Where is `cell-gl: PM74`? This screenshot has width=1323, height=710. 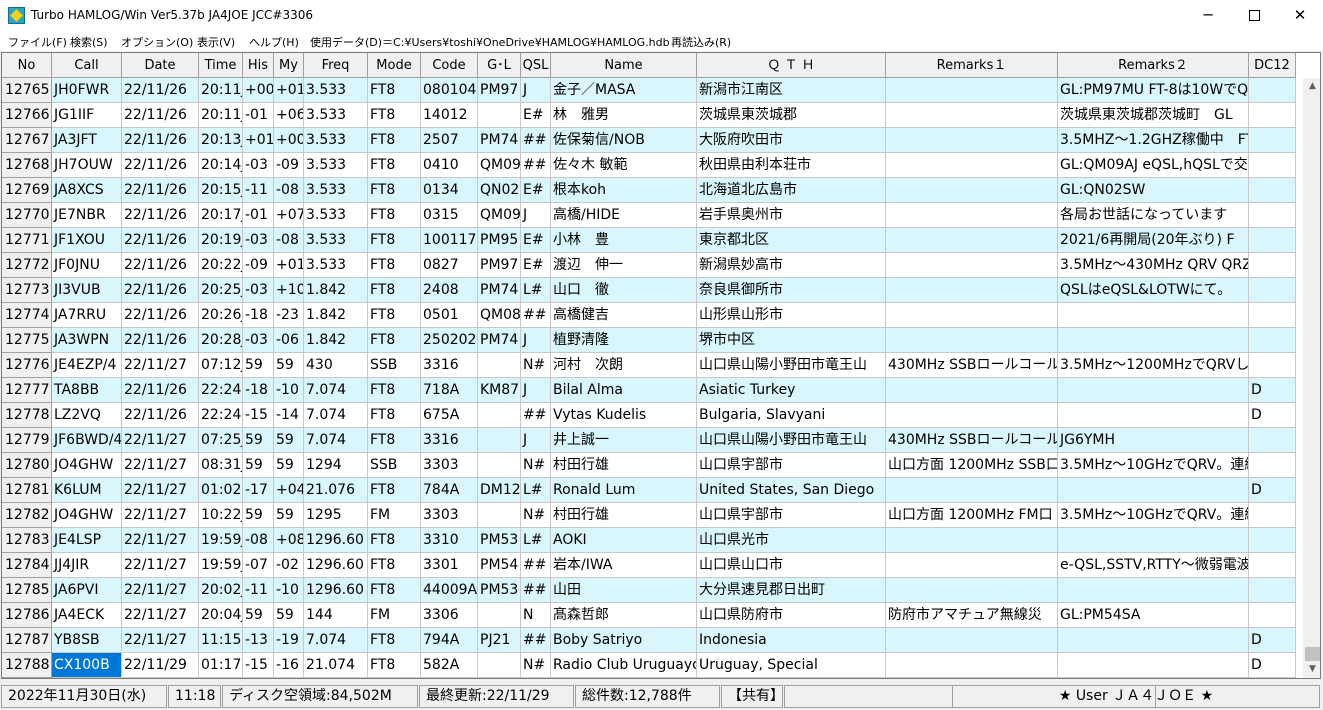
cell-gl: PM74 is located at coordinates (499, 290).